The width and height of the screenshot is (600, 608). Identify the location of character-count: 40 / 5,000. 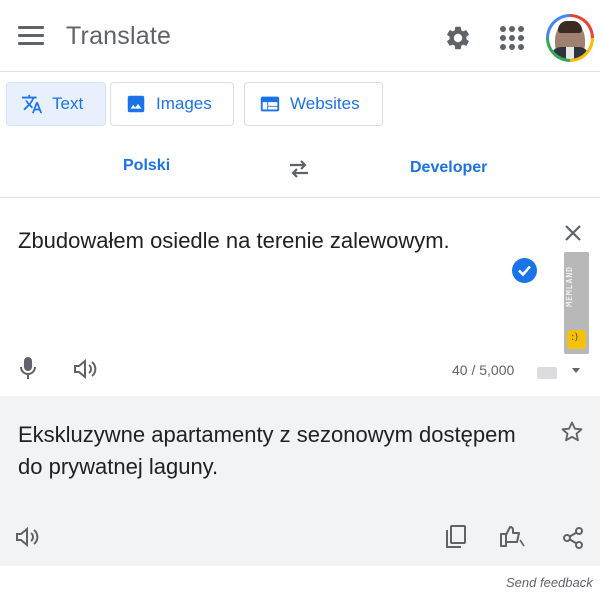
(483, 370).